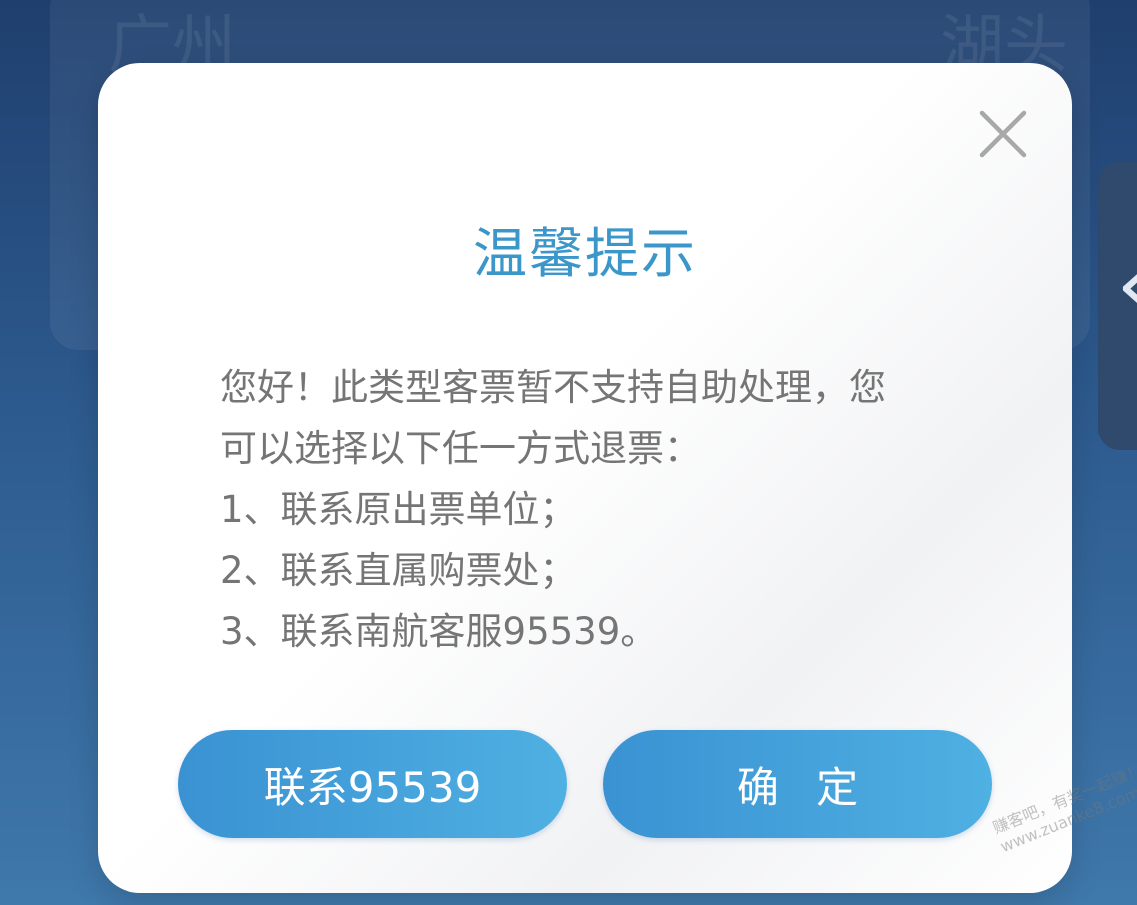 The height and width of the screenshot is (905, 1137). I want to click on dialog-title: 温馨提示, so click(585, 253).